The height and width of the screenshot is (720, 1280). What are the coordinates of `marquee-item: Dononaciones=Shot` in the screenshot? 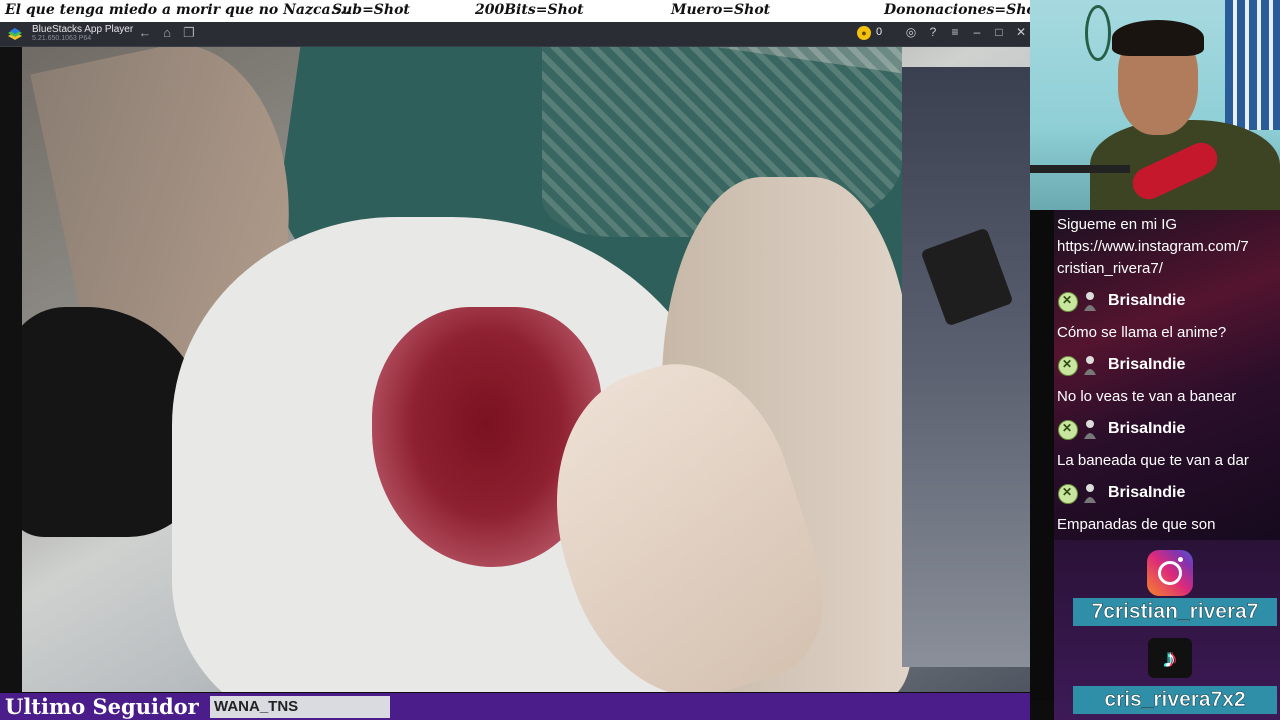 It's located at (963, 10).